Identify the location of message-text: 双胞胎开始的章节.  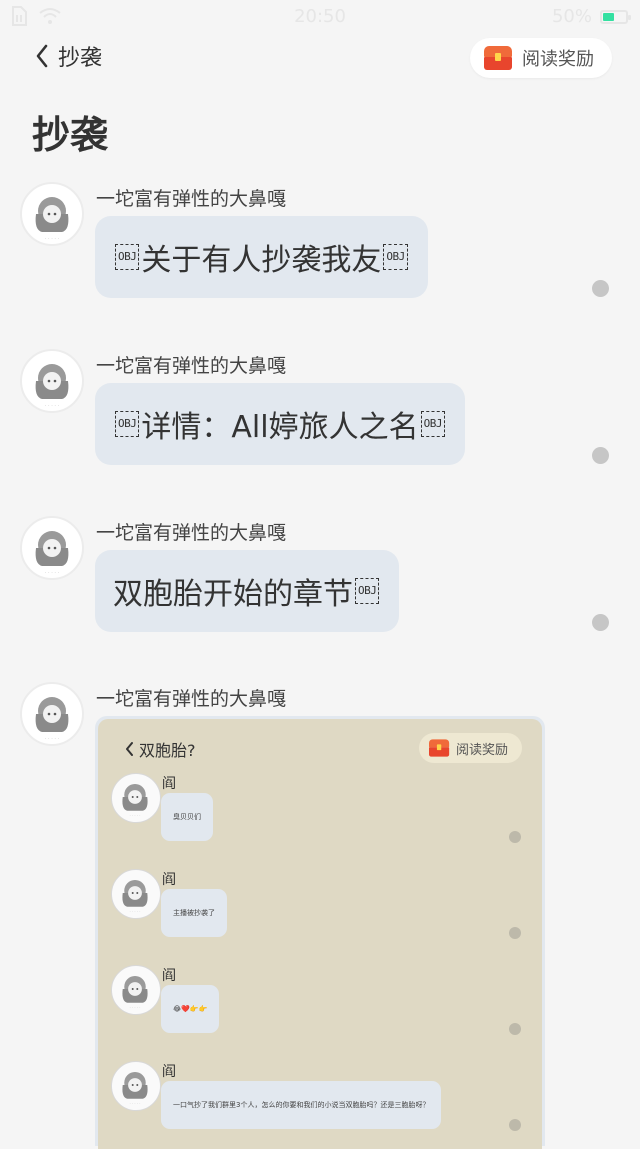
(233, 594).